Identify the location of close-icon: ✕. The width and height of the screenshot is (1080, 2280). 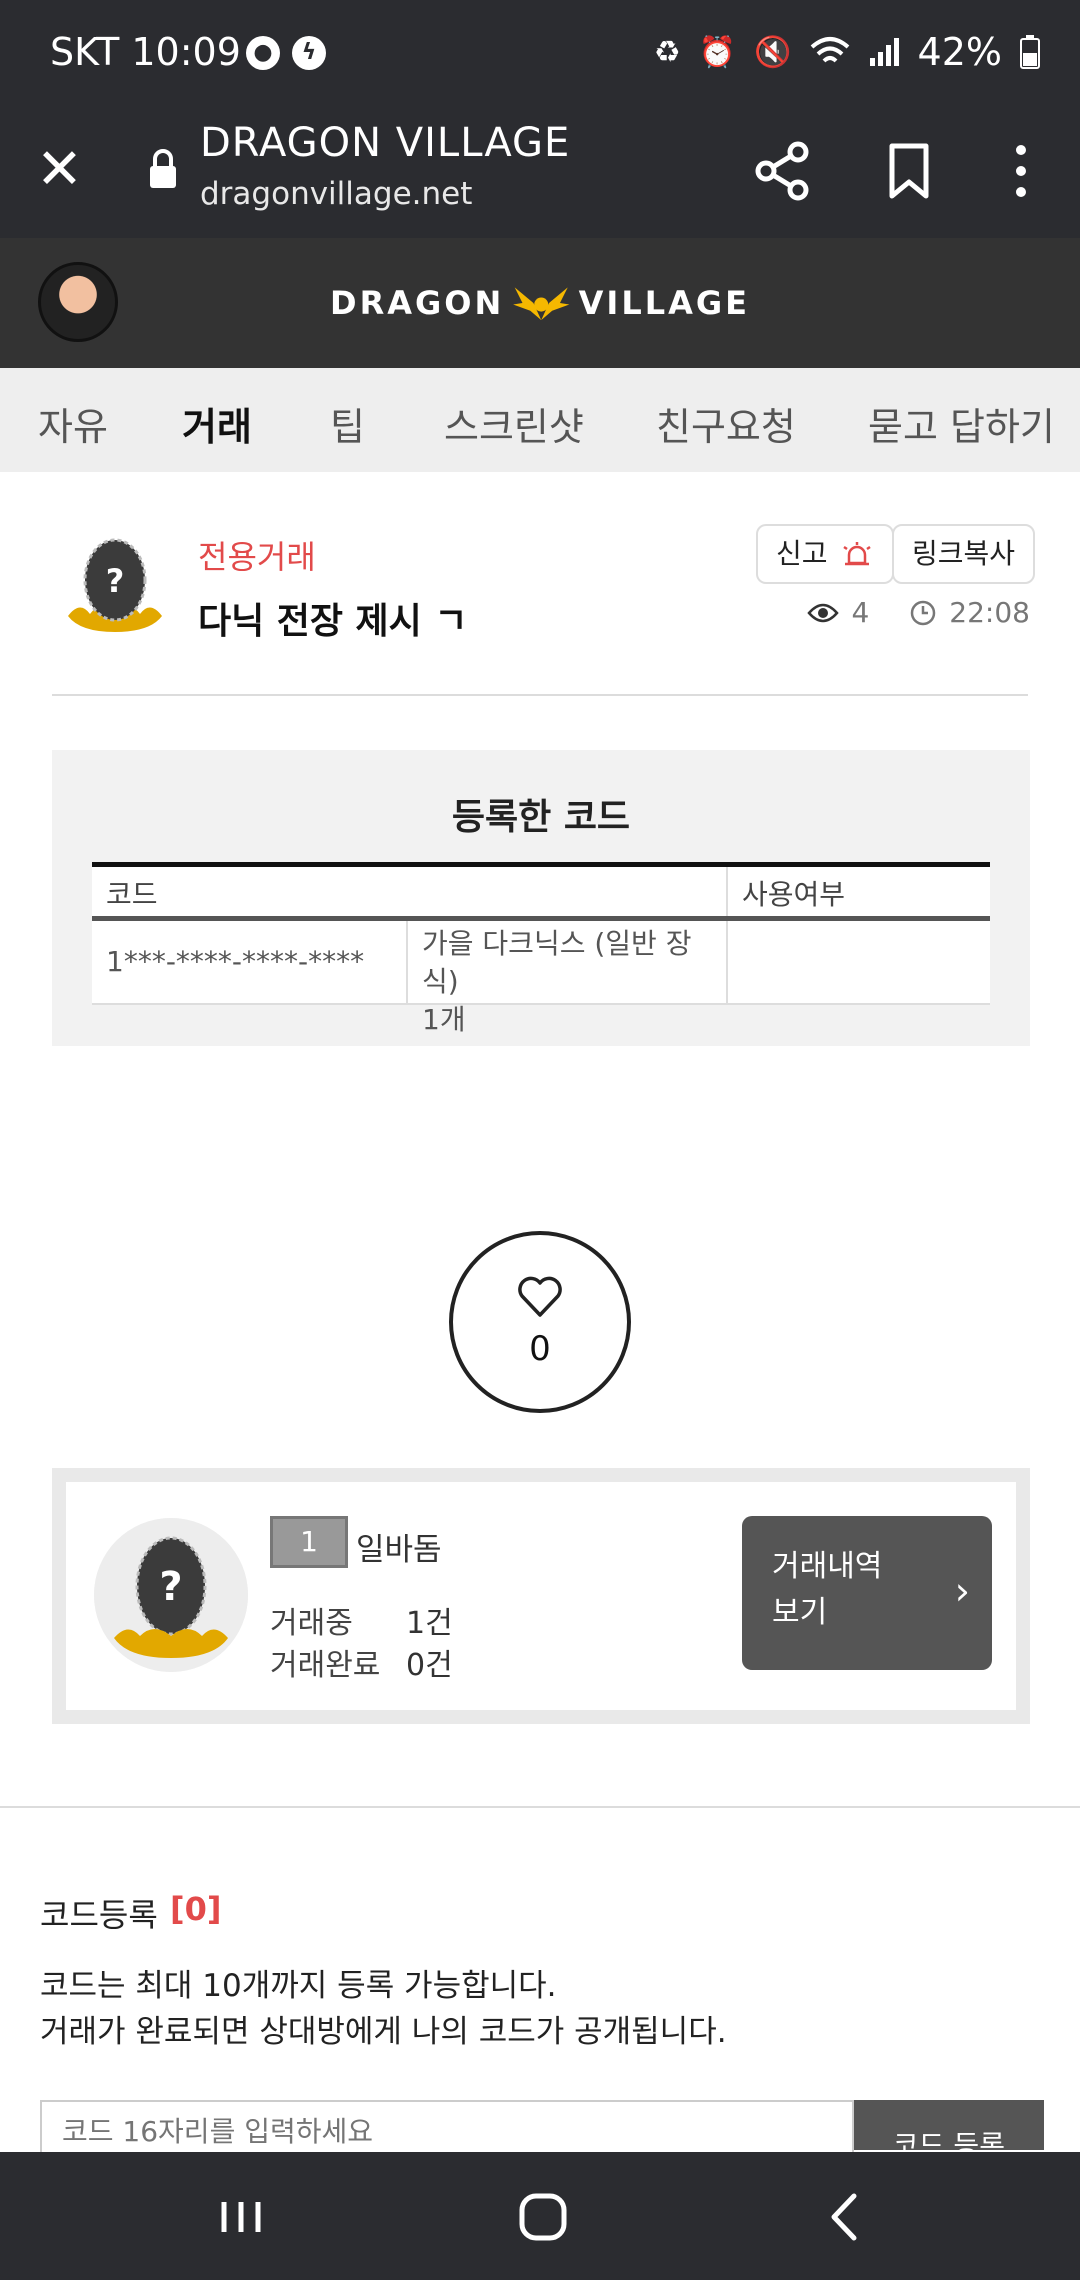
(59, 170).